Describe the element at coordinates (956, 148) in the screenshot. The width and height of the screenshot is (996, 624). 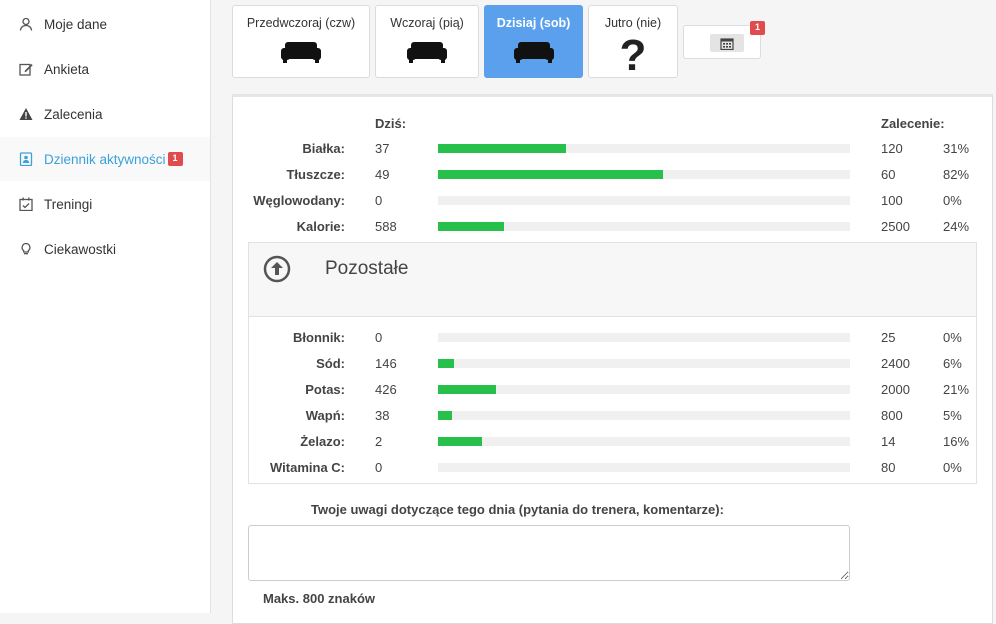
I see `row-percent: 31%` at that location.